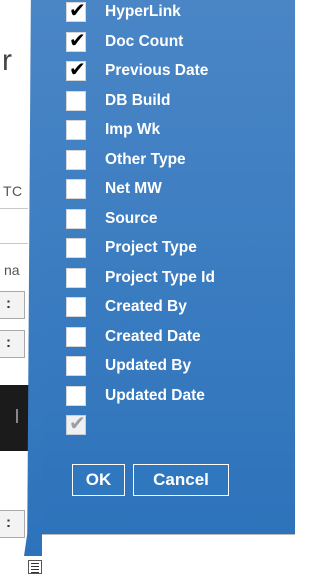 This screenshot has width=320, height=581. I want to click on column-option: Imp Wk, so click(113, 130).